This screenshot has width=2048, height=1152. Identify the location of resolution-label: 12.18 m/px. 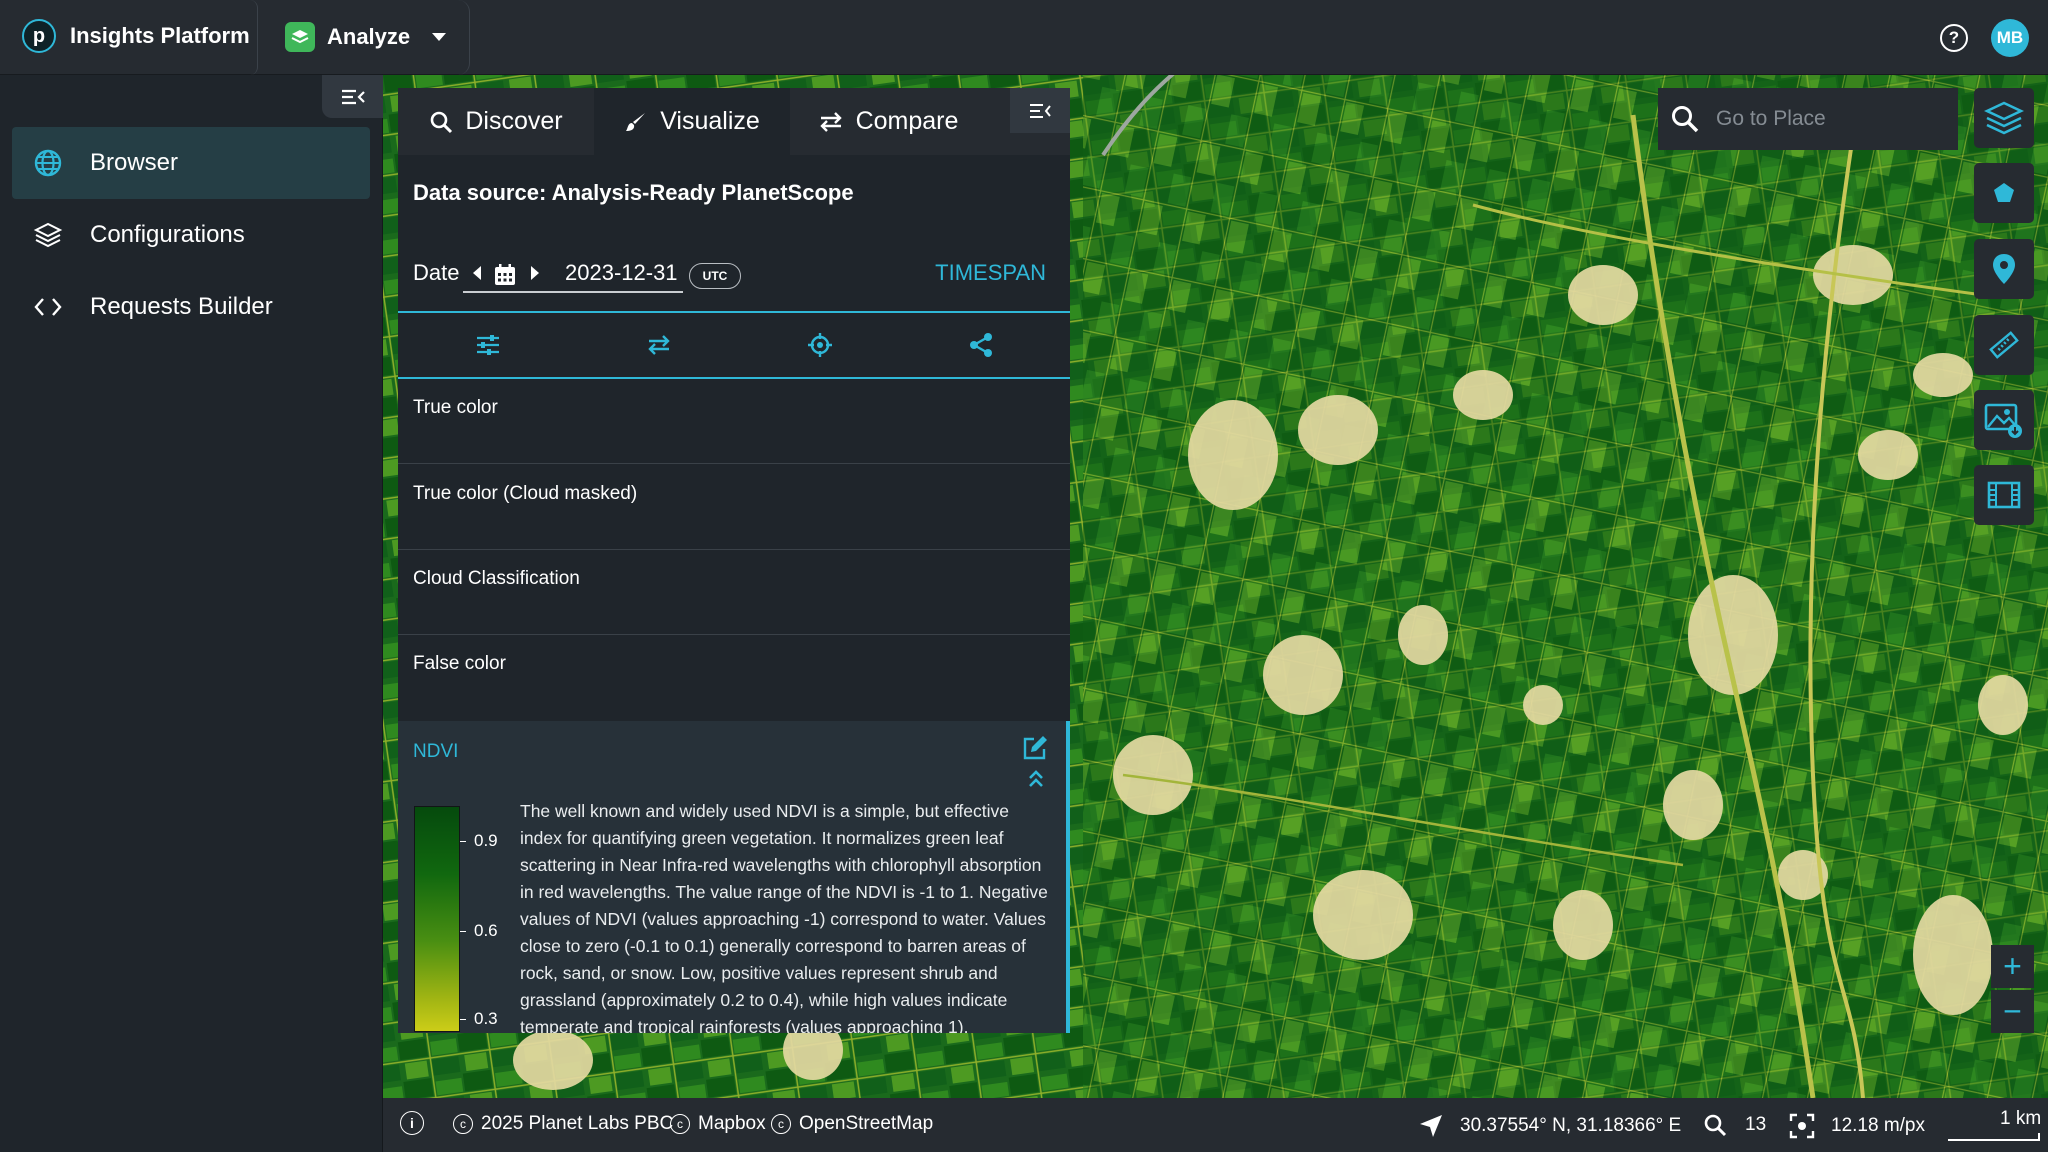
(1878, 1125).